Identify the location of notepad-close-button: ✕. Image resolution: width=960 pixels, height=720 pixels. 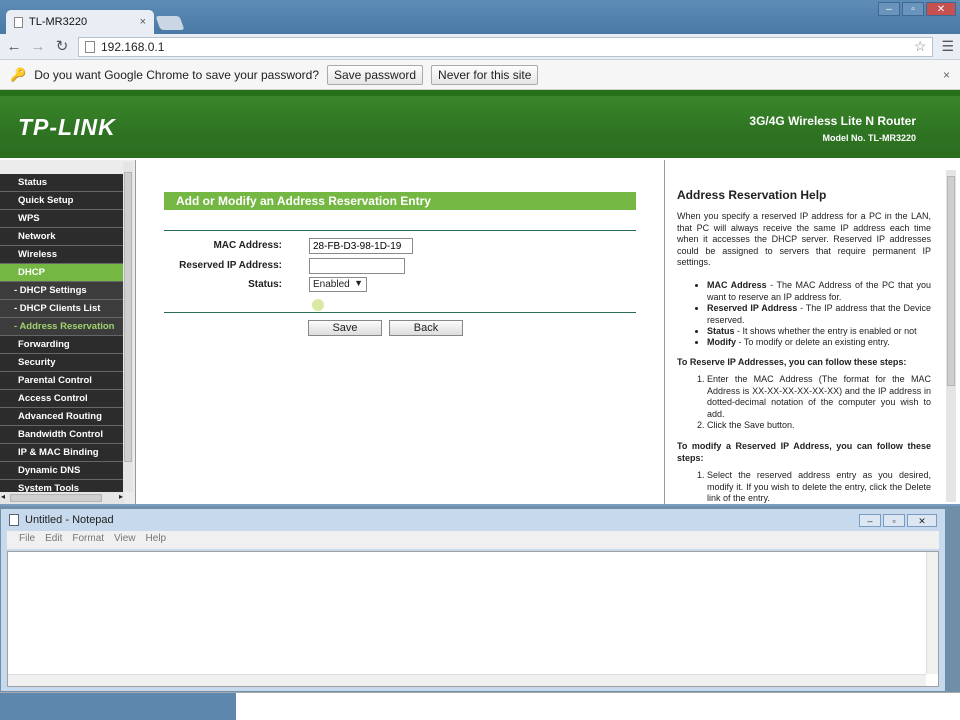
(922, 520).